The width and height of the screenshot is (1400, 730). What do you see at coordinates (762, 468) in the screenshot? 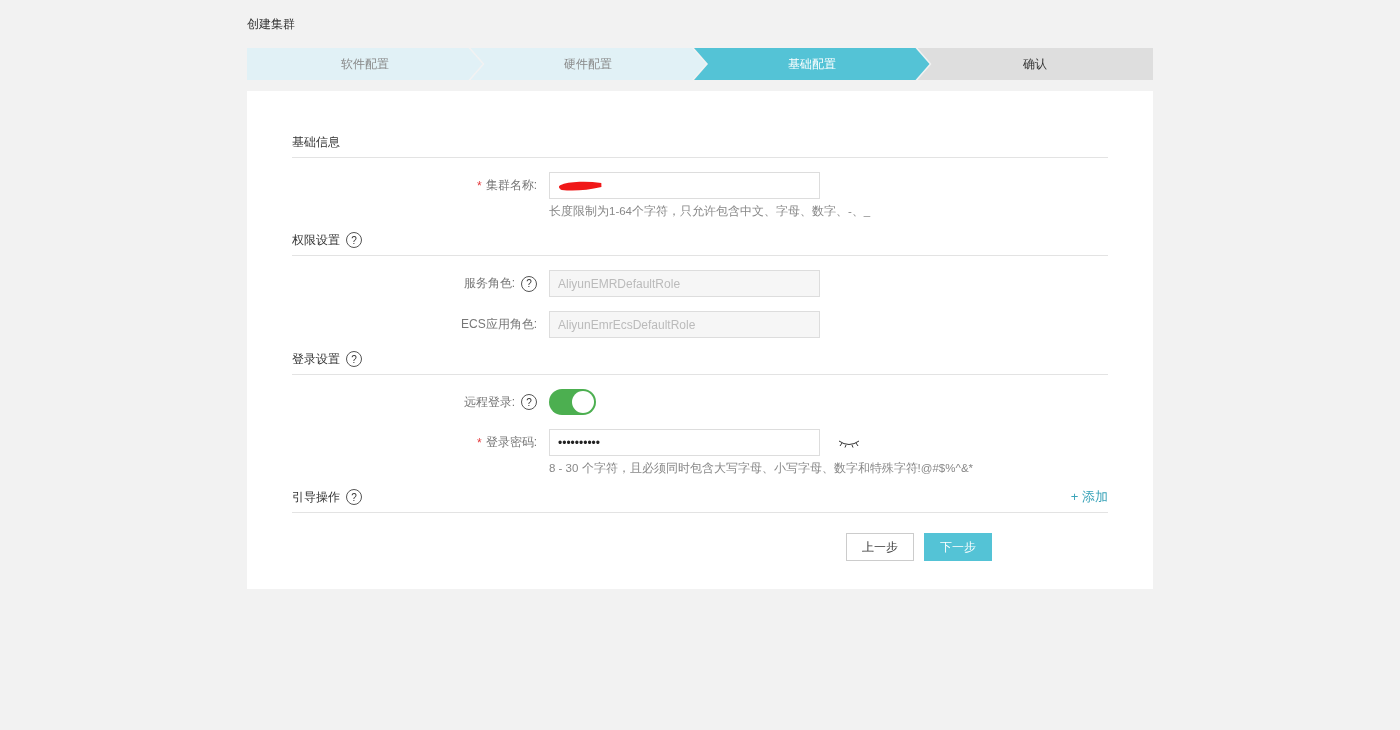
I see `field-hint: 8 - 30 个字符，且必须同时包含大写字母、小写字母、数字和特殊字符!@#$%^&*` at bounding box center [762, 468].